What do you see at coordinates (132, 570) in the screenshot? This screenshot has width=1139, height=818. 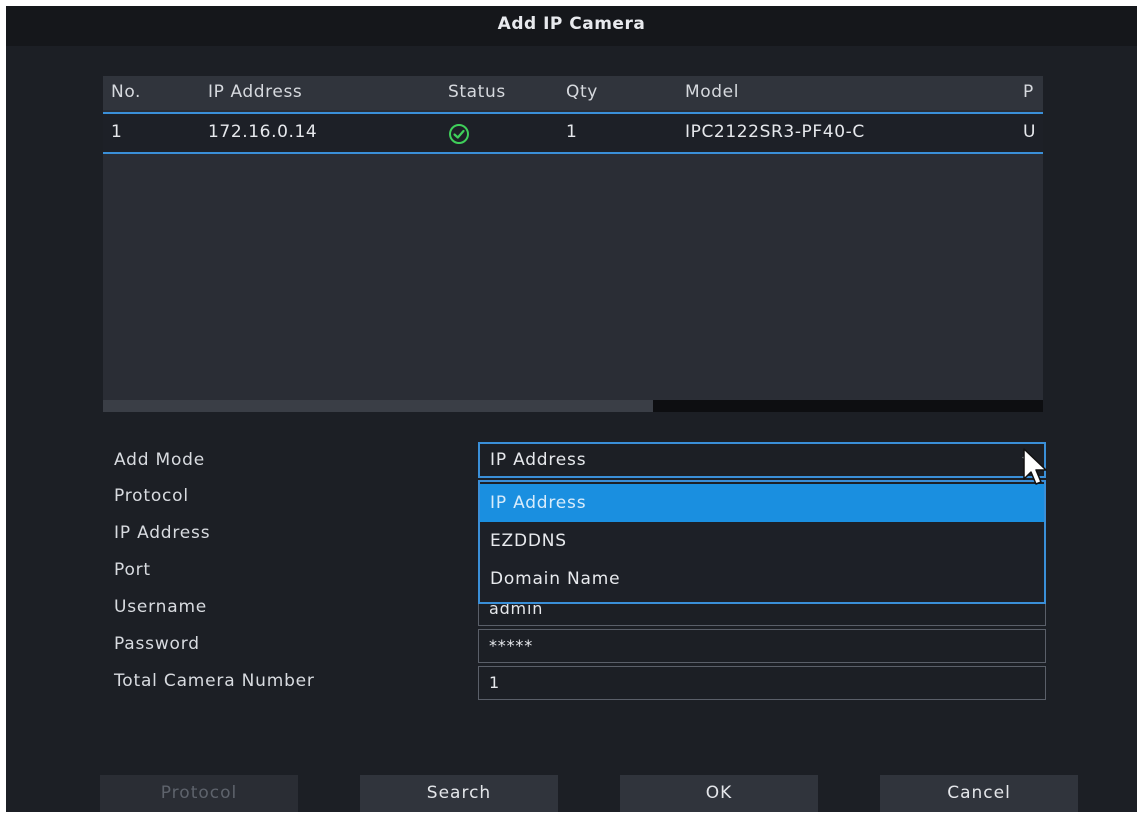 I see `label-port: Port` at bounding box center [132, 570].